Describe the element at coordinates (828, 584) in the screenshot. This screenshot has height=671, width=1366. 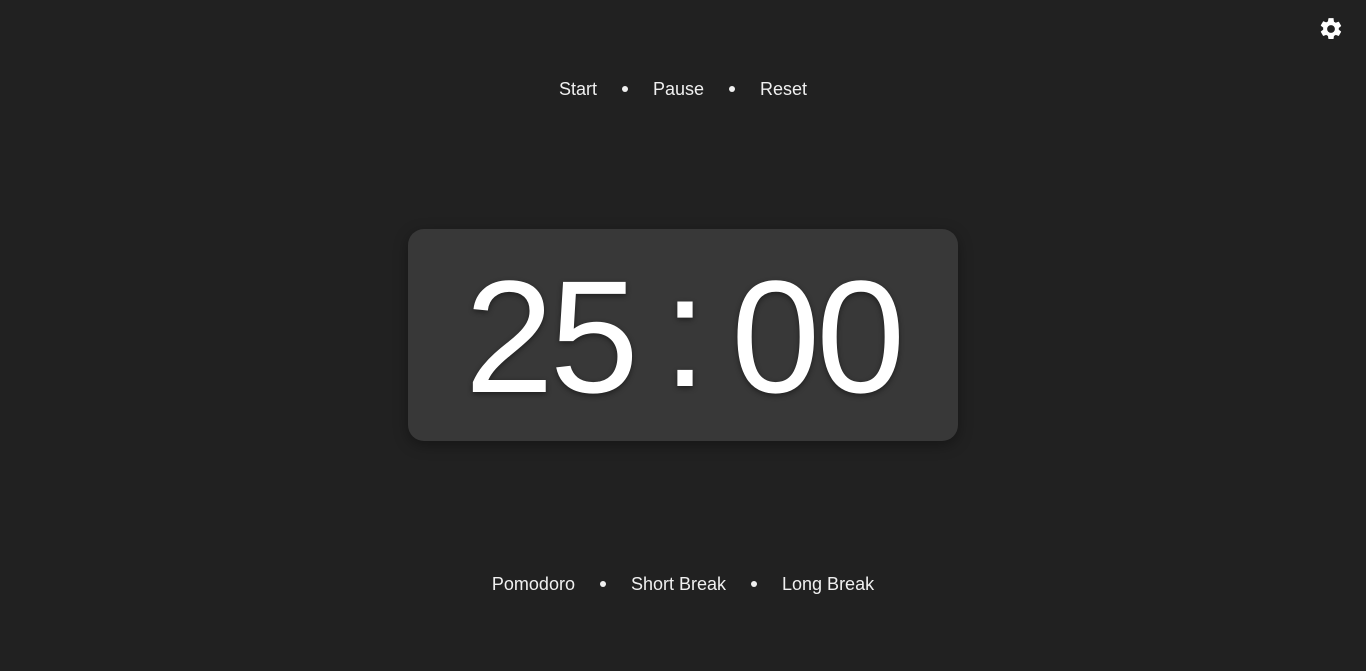
I see `long-break-mode-button: Long Break` at that location.